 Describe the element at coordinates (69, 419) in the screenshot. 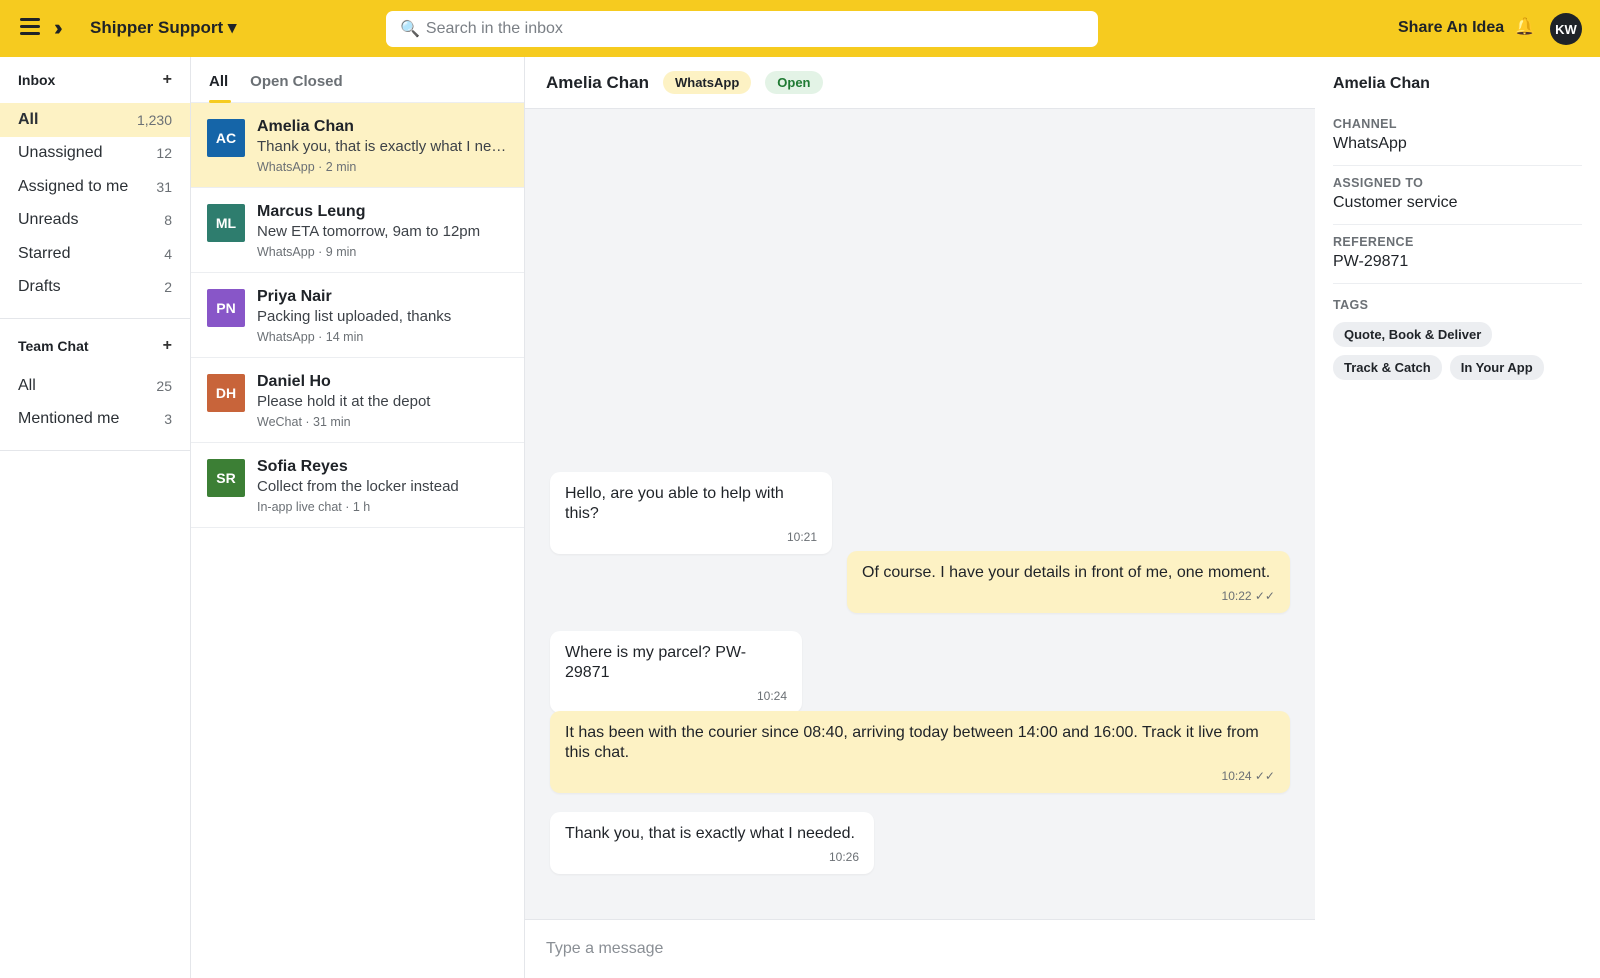

I see `sidebar-item-label: Mentioned me` at that location.